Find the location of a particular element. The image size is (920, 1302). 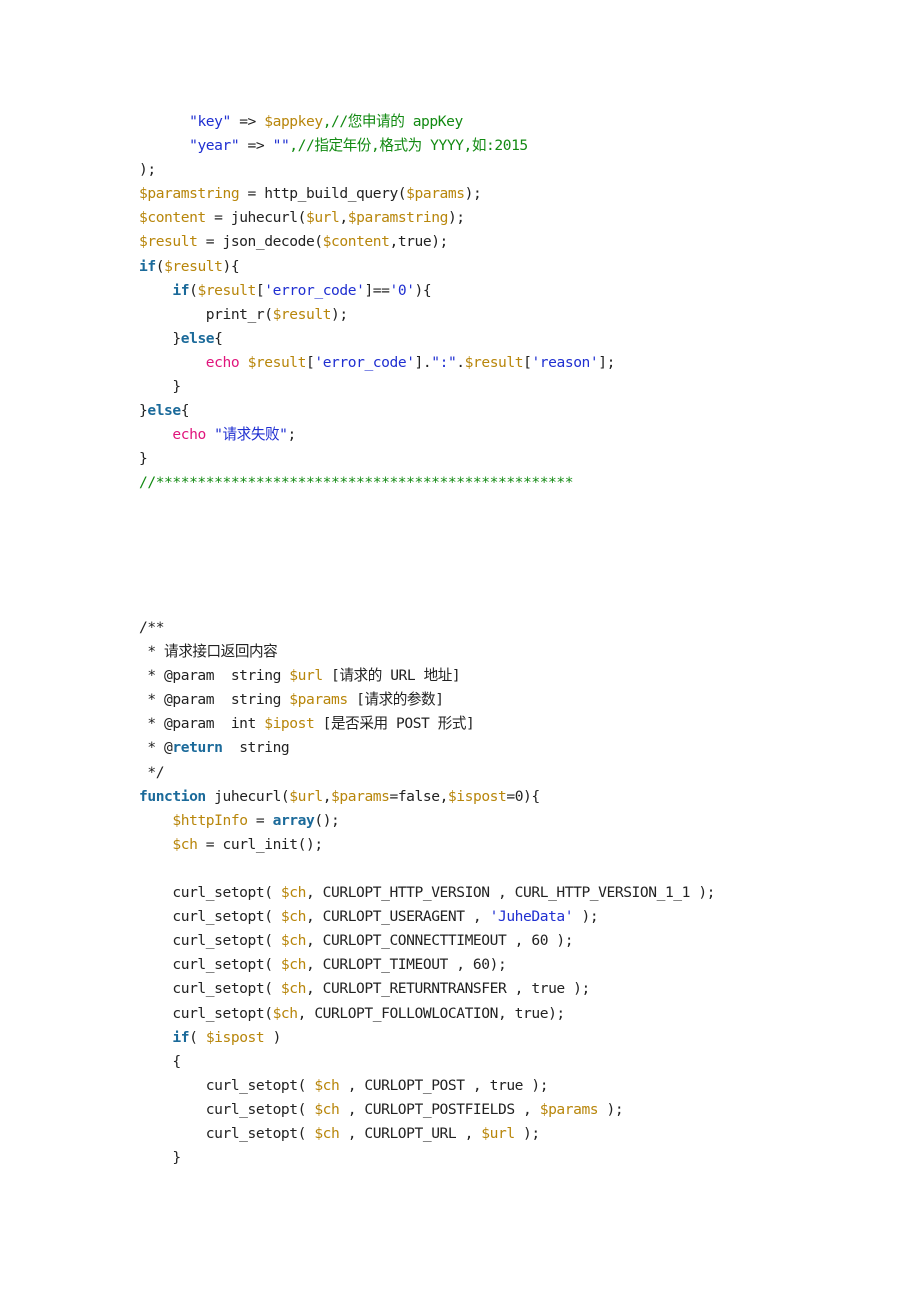

doc-comment-token: [请求的参数] is located at coordinates (395, 700).